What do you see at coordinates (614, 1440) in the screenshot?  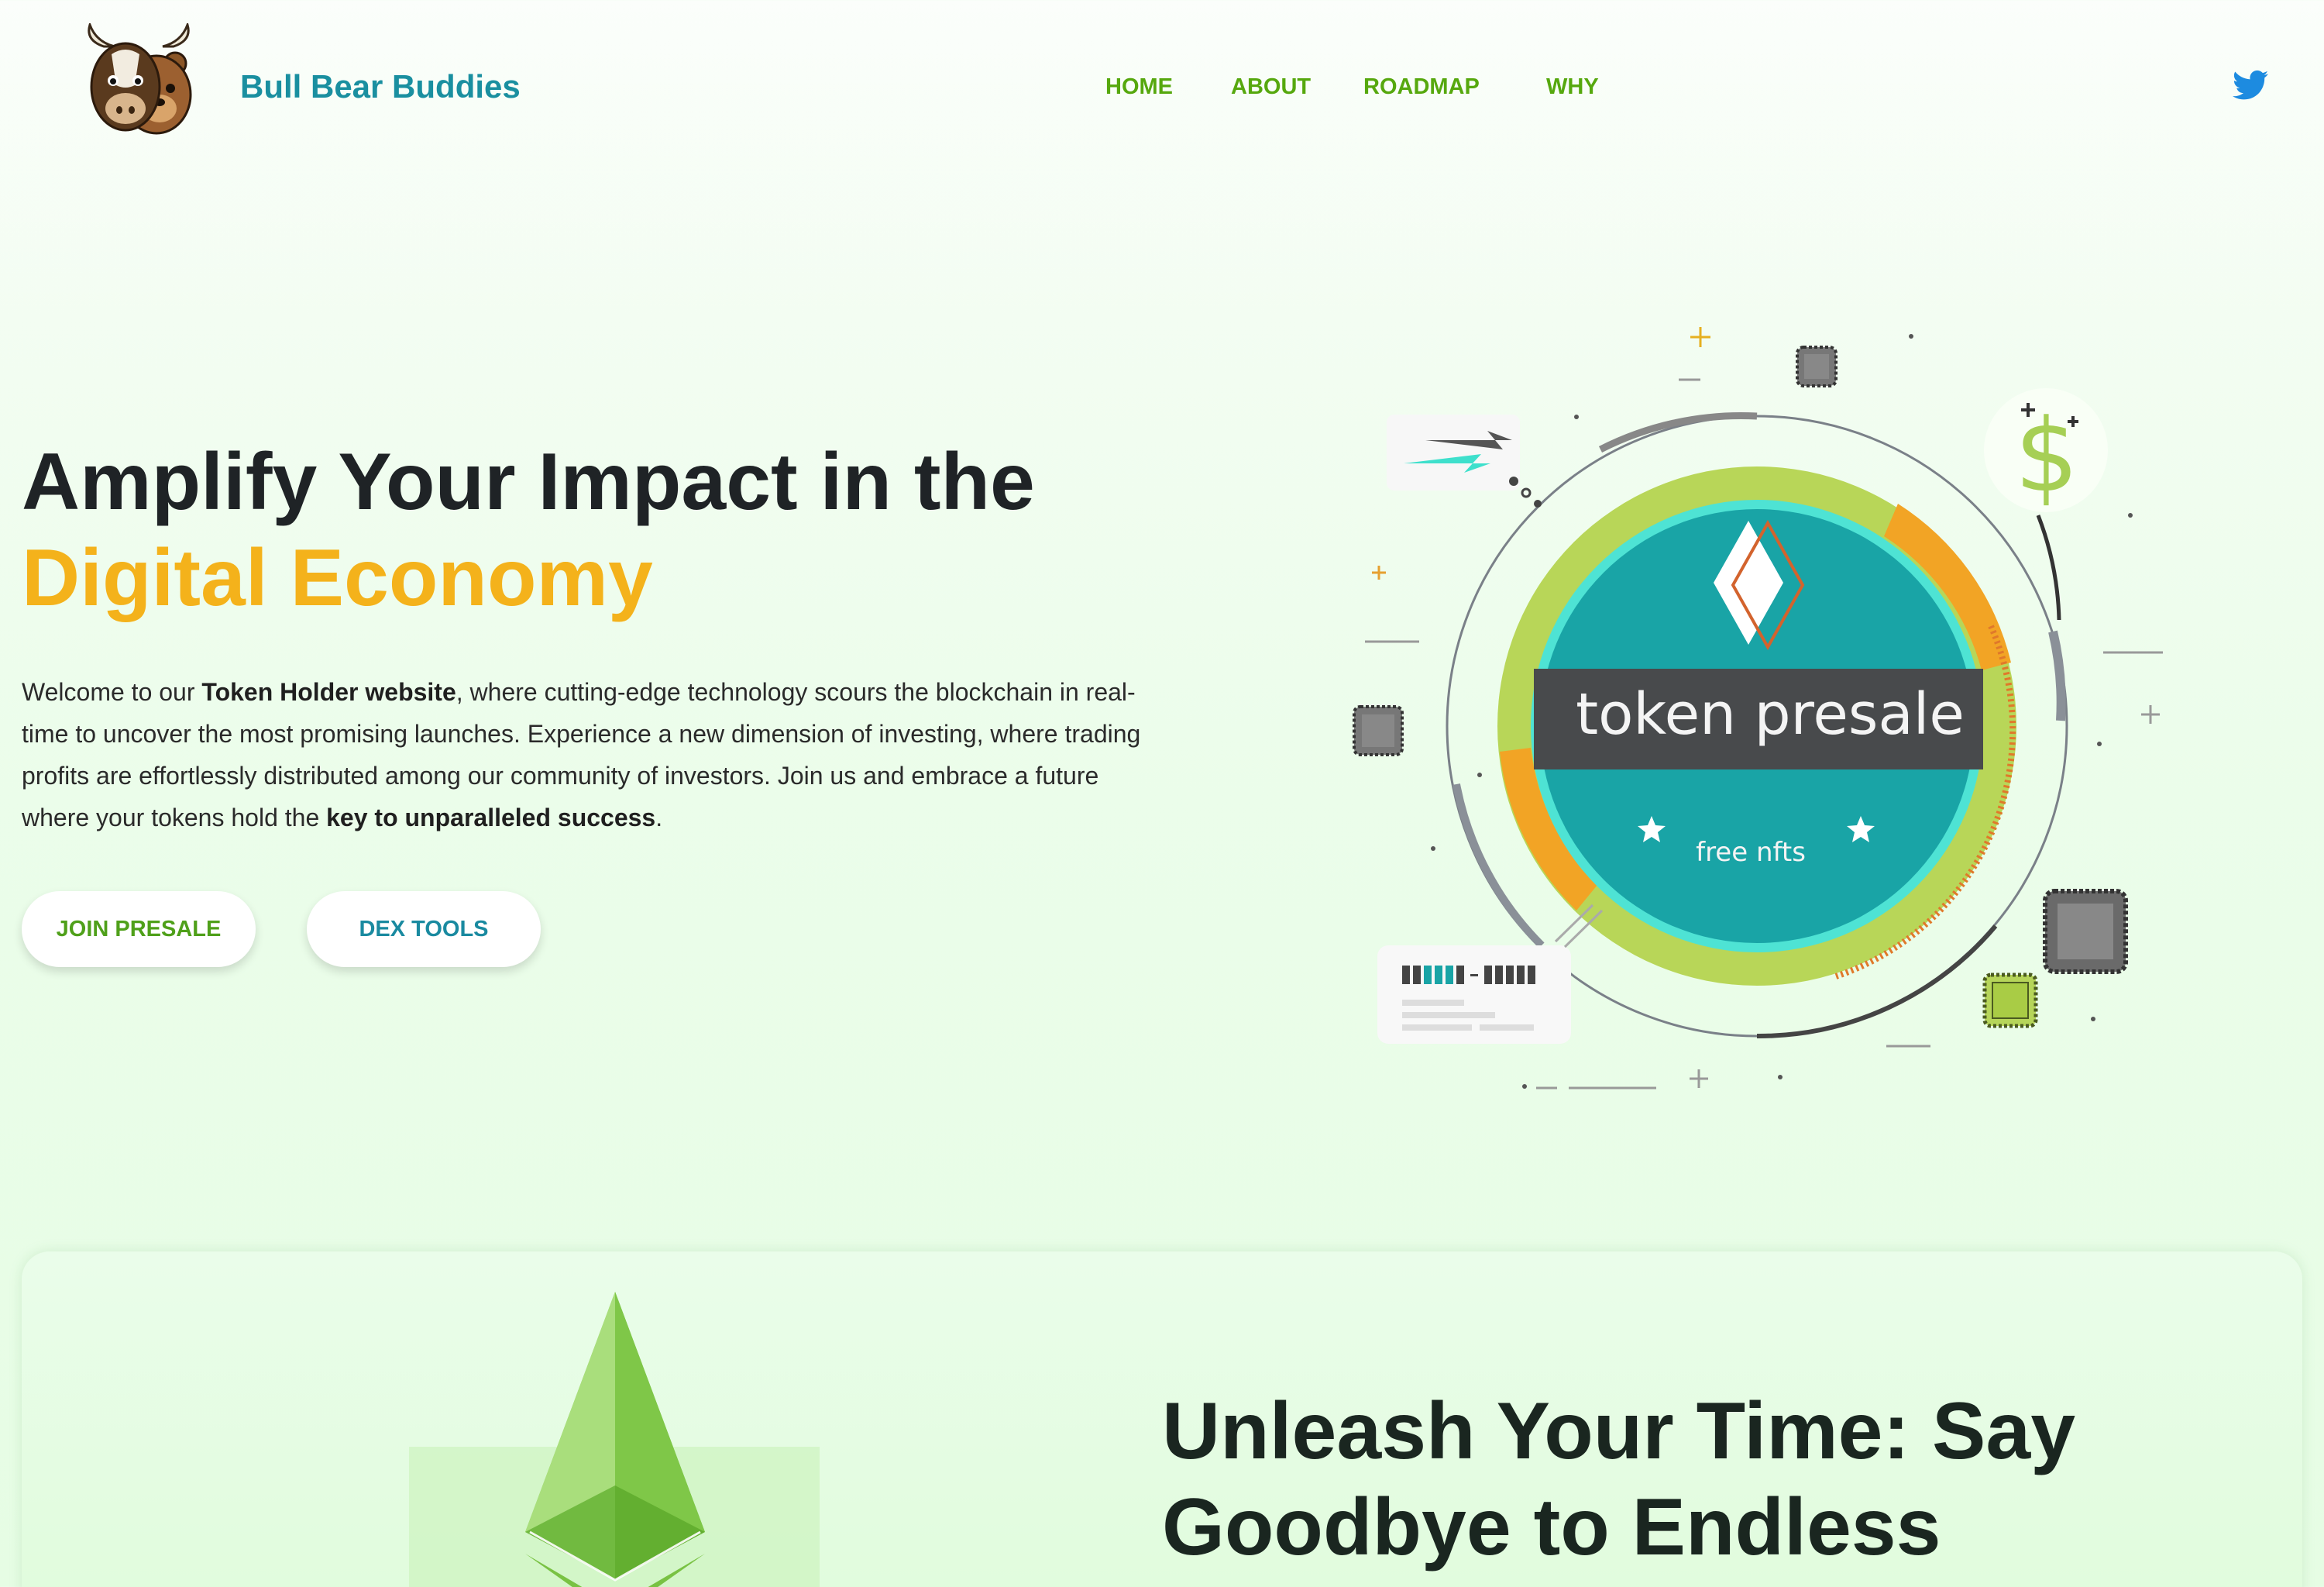 I see `ethereum-icon` at bounding box center [614, 1440].